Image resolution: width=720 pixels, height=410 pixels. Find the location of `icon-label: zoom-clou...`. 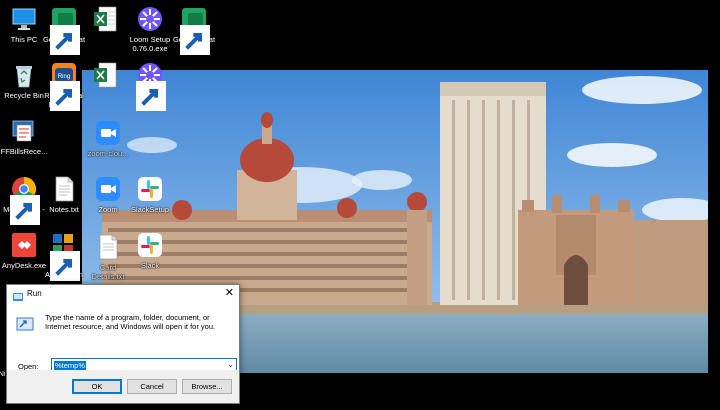

icon-label: zoom-clou... is located at coordinates (108, 153).